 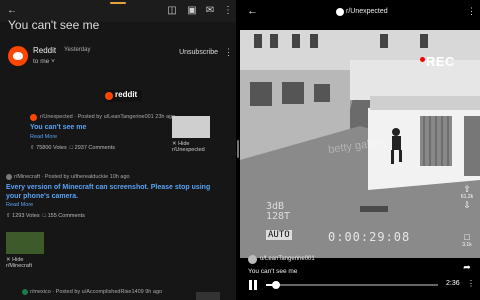 I want to click on email-subject: You can't see me, so click(x=54, y=25).